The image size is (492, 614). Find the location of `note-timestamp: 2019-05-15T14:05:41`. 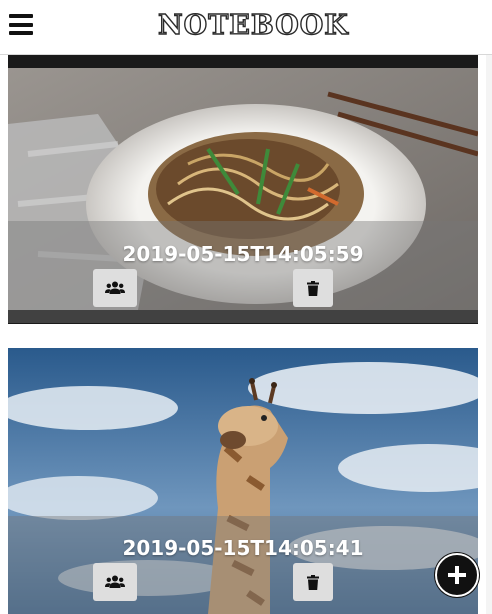

note-timestamp: 2019-05-15T14:05:41 is located at coordinates (243, 548).